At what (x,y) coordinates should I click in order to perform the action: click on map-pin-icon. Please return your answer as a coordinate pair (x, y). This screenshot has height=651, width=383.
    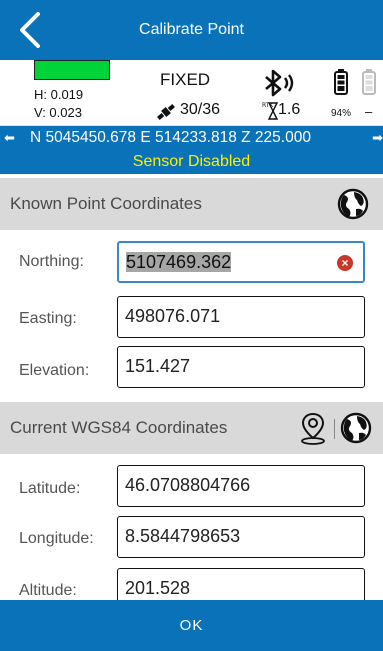
    Looking at the image, I should click on (313, 428).